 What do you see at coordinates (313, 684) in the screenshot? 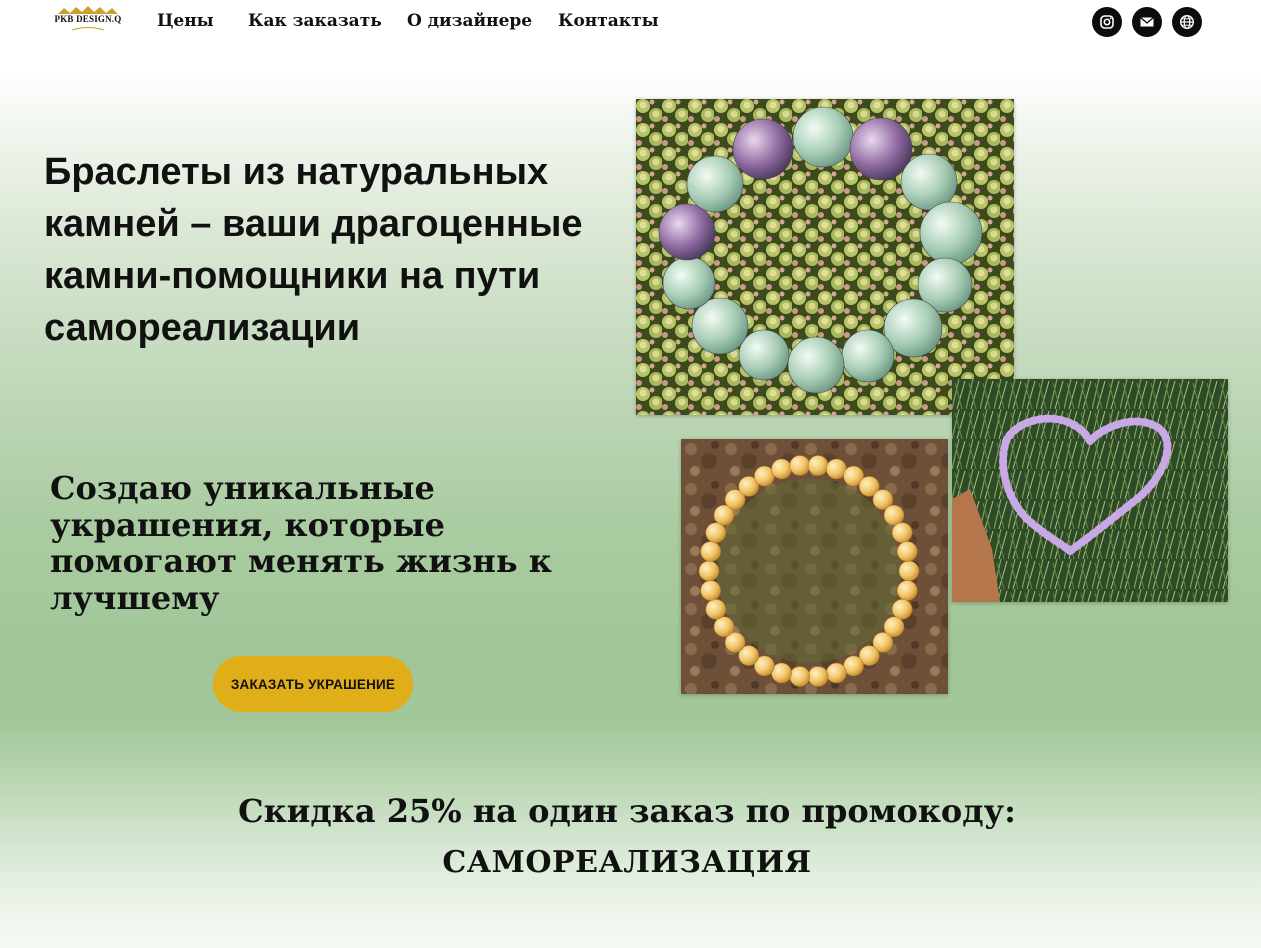
I see `order-jewelry-button: ЗАКАЗАТЬ УКРАШЕНИЕ` at bounding box center [313, 684].